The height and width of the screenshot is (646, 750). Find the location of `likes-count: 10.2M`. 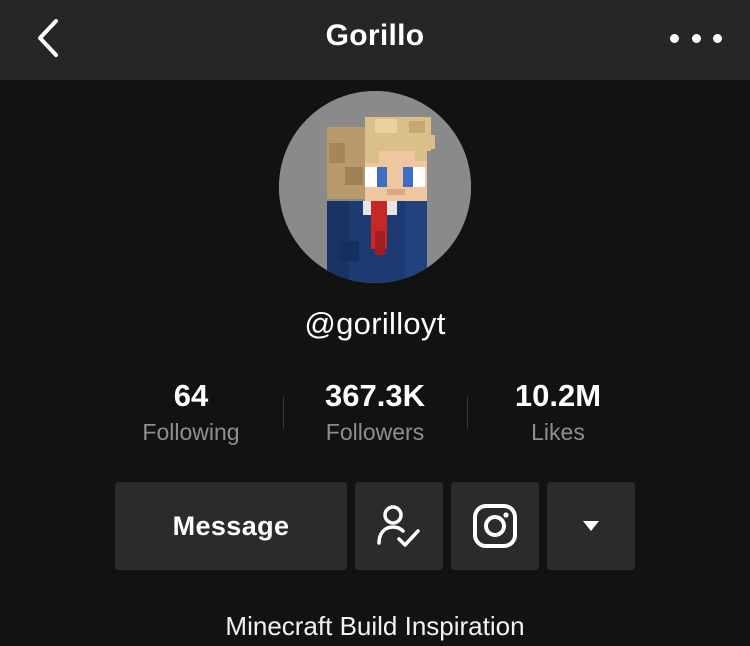

likes-count: 10.2M is located at coordinates (558, 395).